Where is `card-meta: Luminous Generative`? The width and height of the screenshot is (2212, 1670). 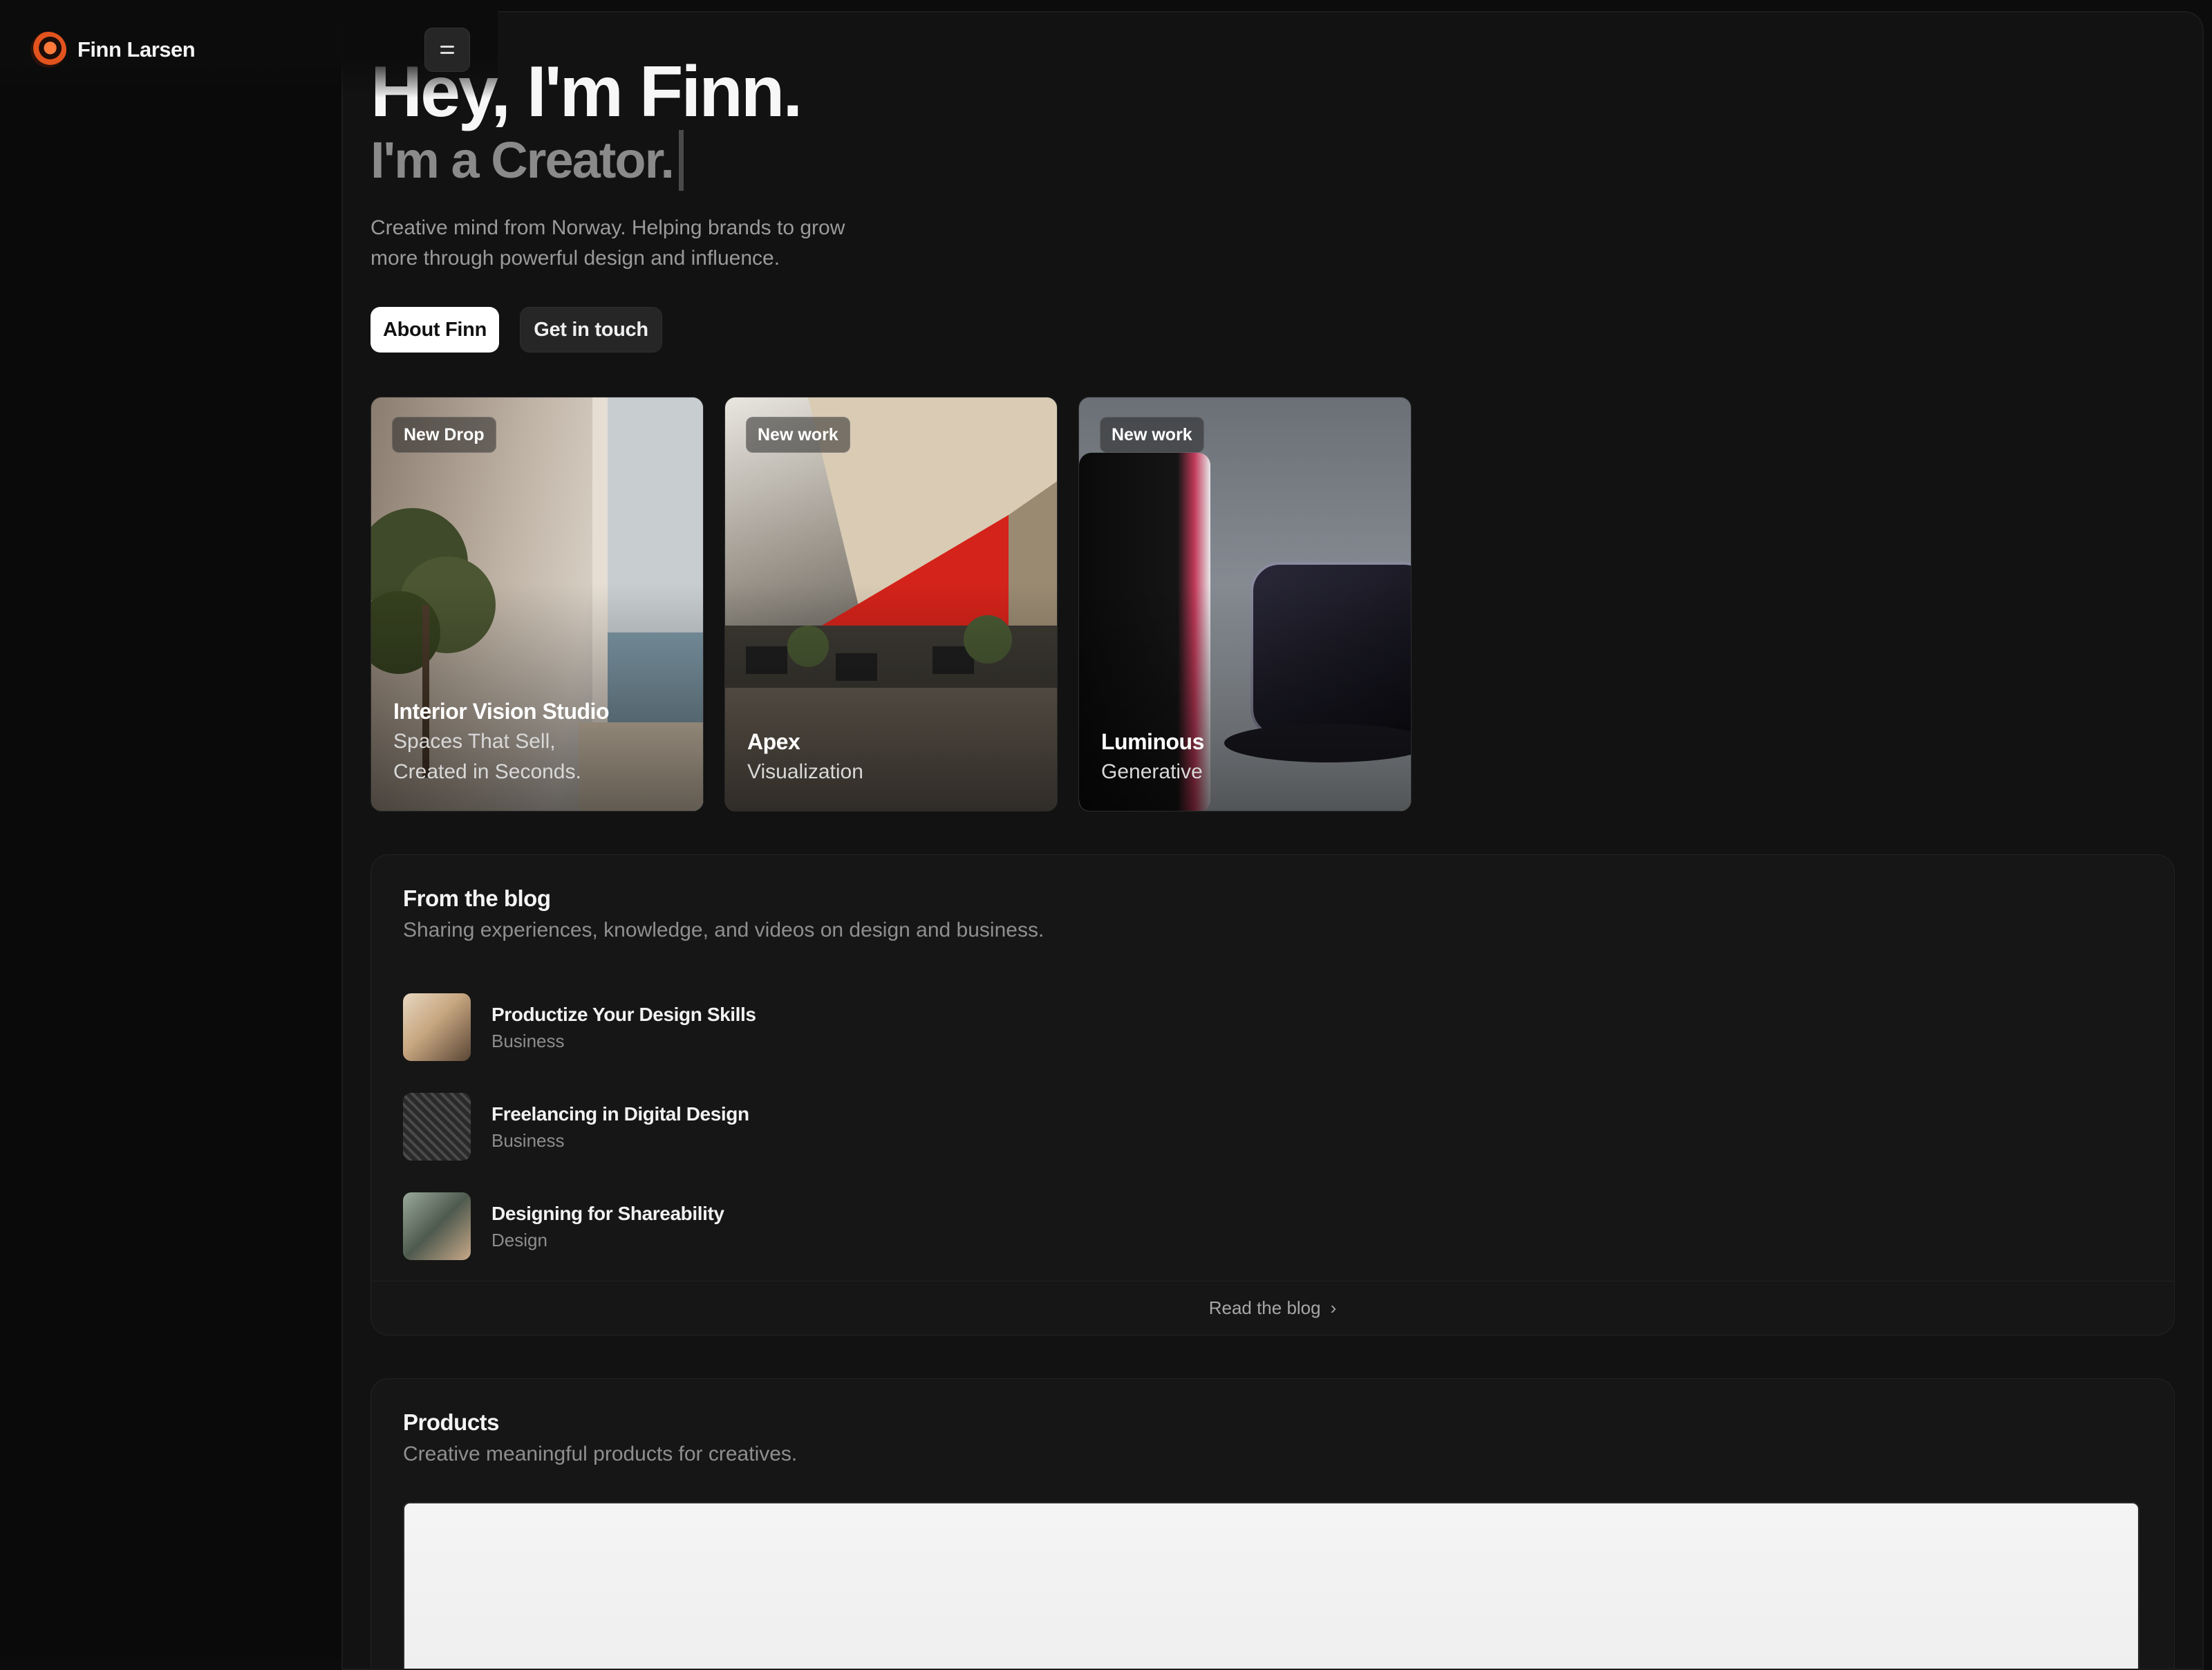
card-meta: Luminous Generative is located at coordinates (1152, 756).